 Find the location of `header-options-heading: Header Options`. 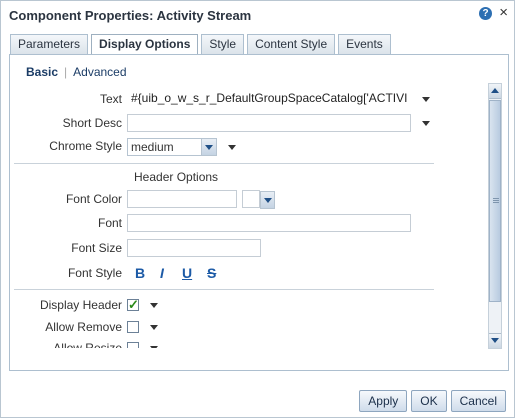

header-options-heading: Header Options is located at coordinates (176, 177).